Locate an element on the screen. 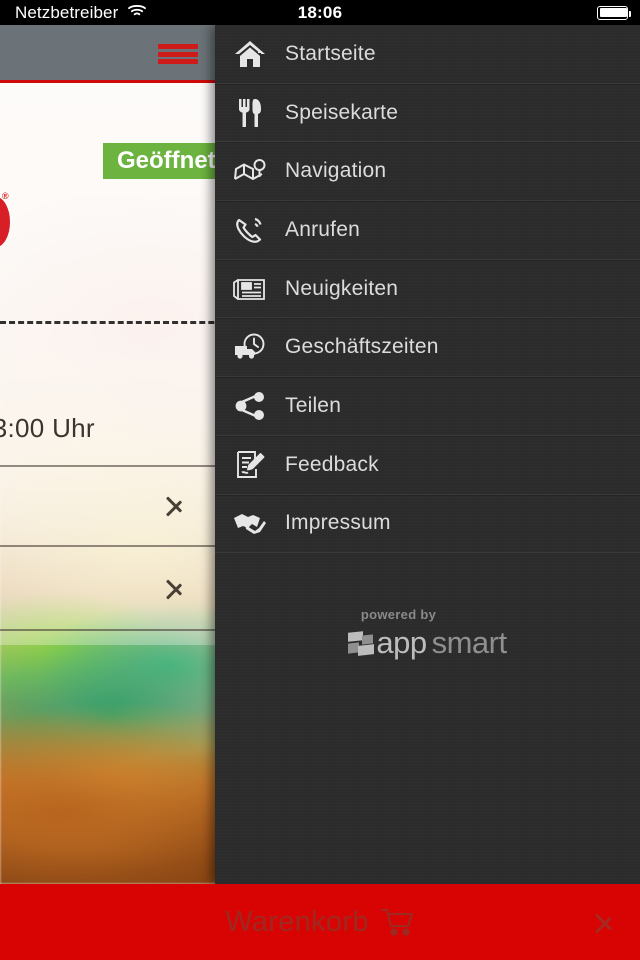 This screenshot has height=960, width=640. handshake-icon is located at coordinates (250, 523).